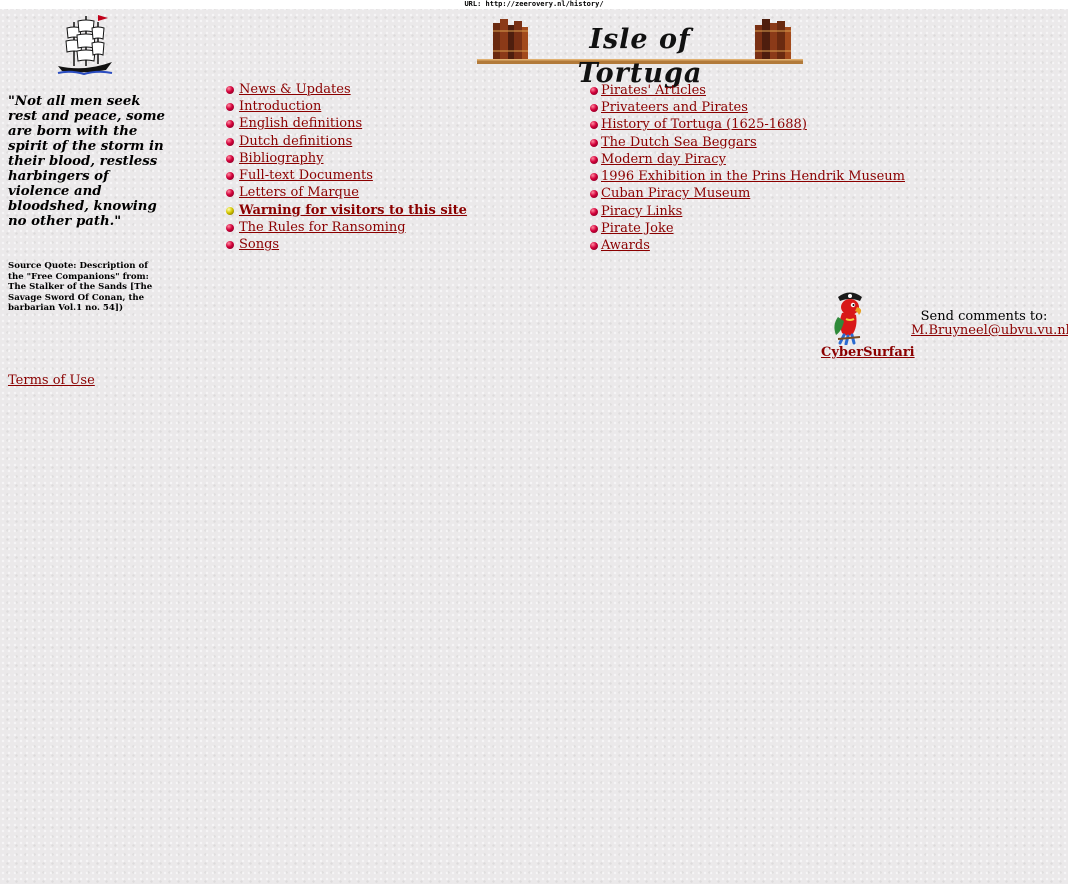 Image resolution: width=1068 pixels, height=884 pixels. What do you see at coordinates (747, 159) in the screenshot?
I see `nav-item: Modern day Piracy` at bounding box center [747, 159].